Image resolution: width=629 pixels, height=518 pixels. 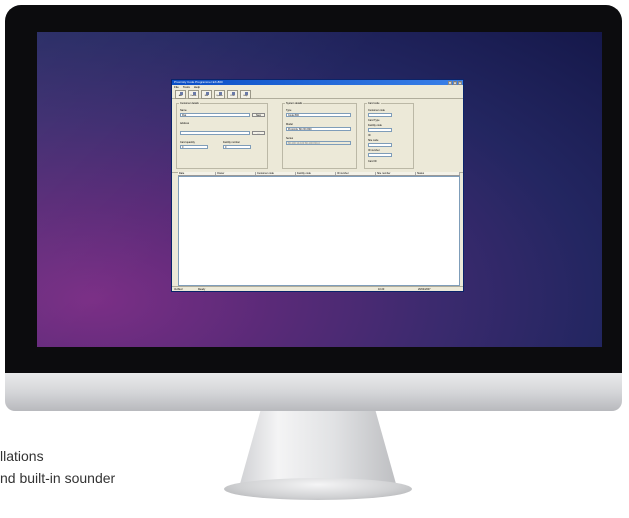 What do you see at coordinates (450, 82) in the screenshot?
I see `minimize-button: _` at bounding box center [450, 82].